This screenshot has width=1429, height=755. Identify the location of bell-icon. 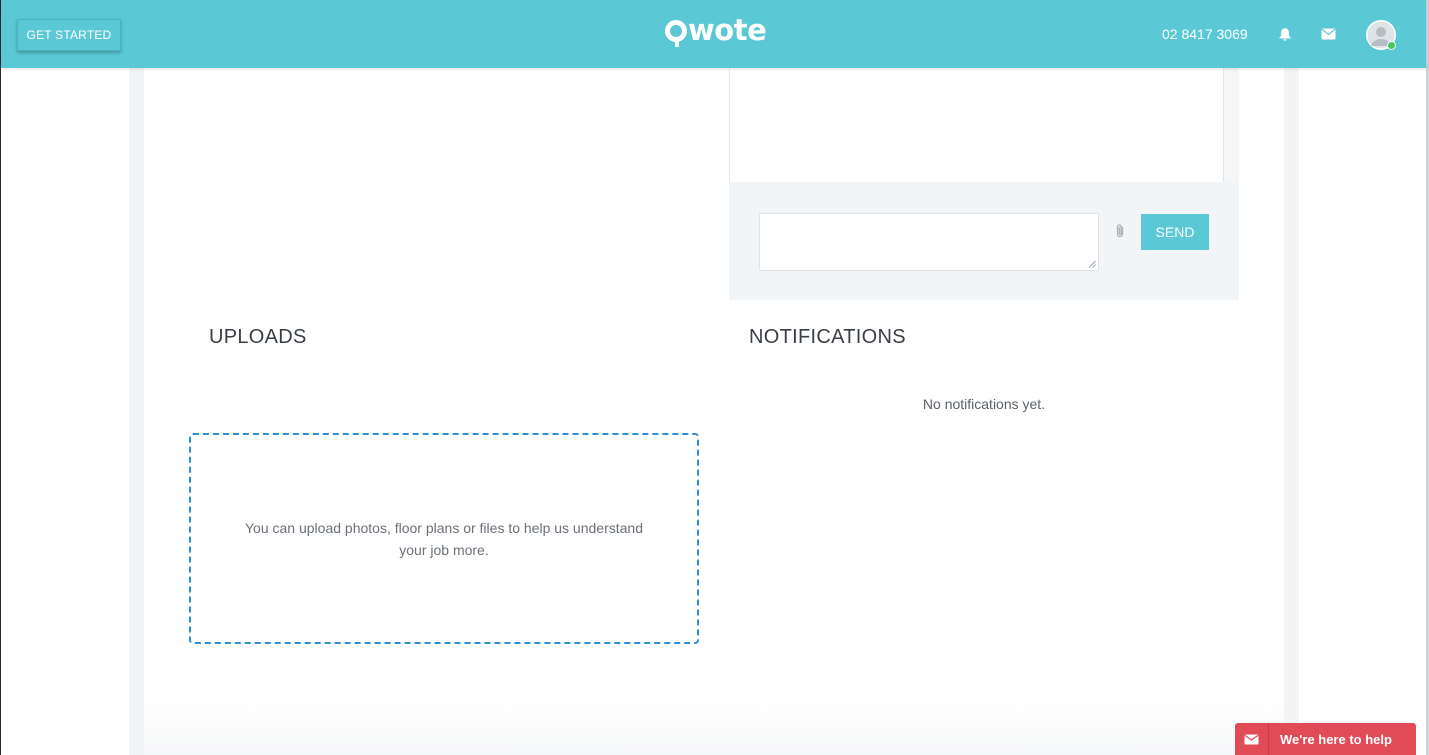
(1285, 34).